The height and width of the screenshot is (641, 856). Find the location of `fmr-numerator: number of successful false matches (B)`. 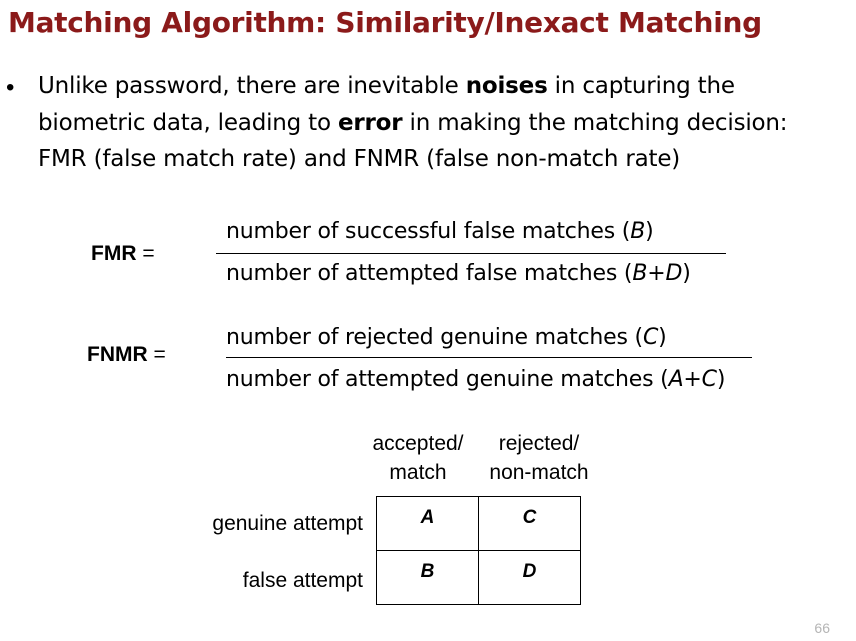

fmr-numerator: number of successful false matches (B) is located at coordinates (440, 231).